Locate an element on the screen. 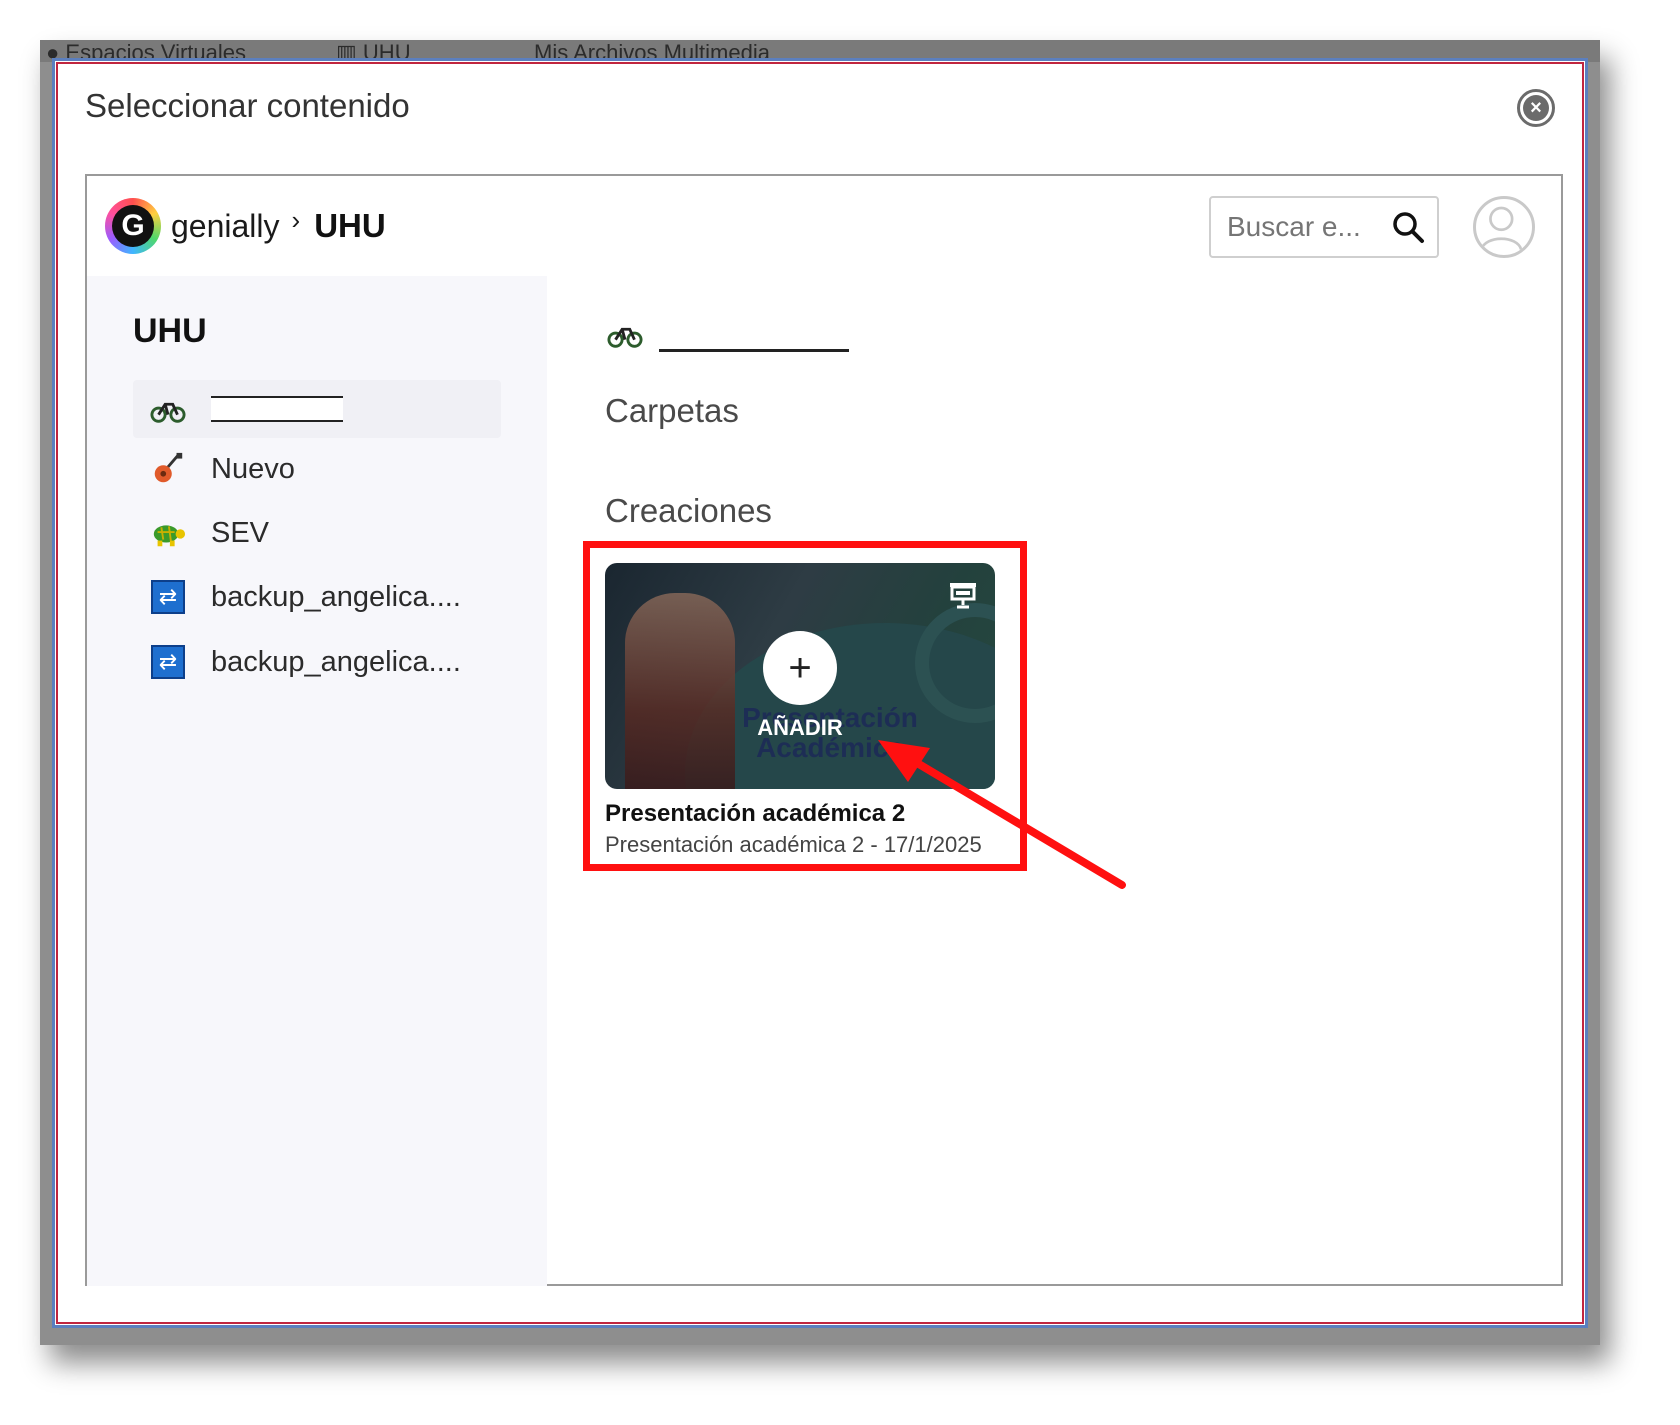  add-button: + is located at coordinates (800, 668).